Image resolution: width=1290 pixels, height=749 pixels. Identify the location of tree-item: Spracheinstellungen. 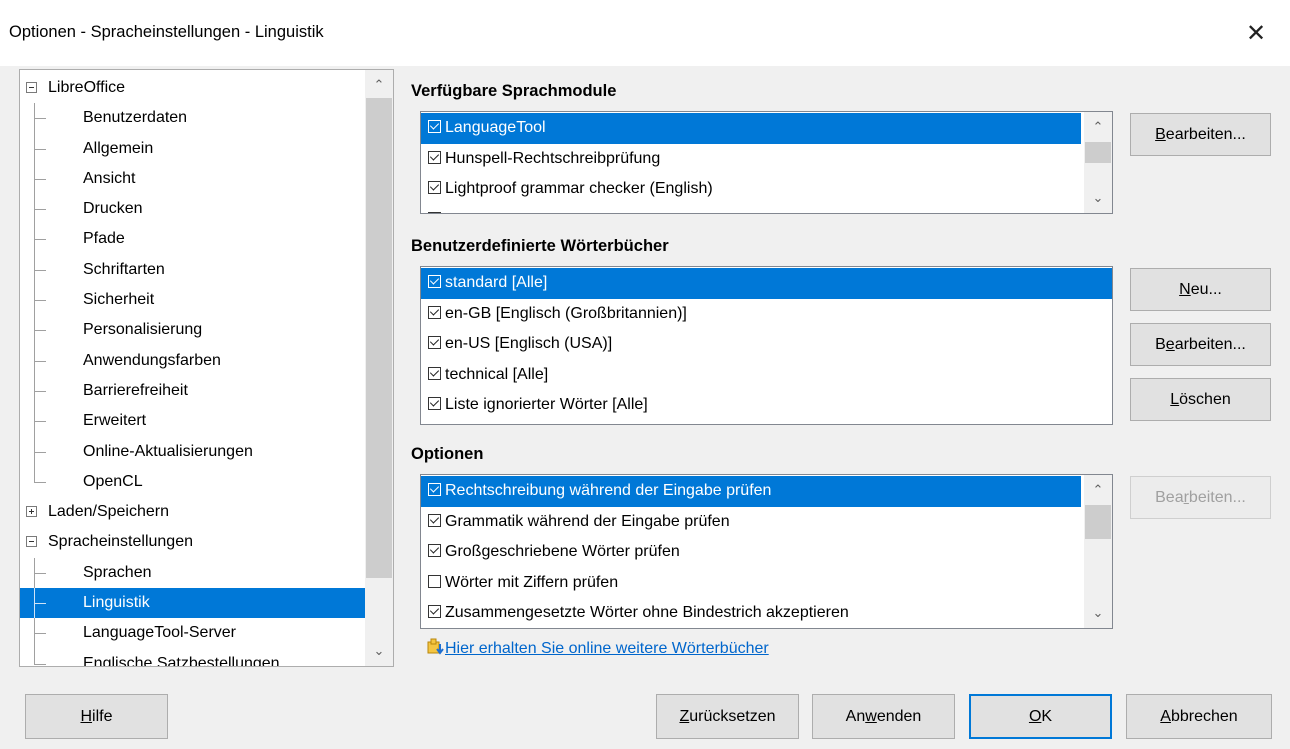
(193, 542).